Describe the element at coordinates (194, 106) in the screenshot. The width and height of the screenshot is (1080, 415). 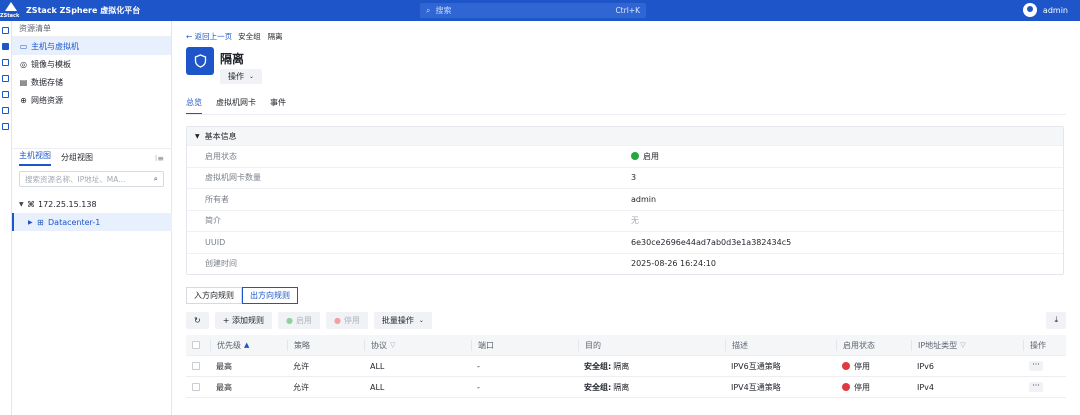
I see `tab-overview: 总览` at that location.